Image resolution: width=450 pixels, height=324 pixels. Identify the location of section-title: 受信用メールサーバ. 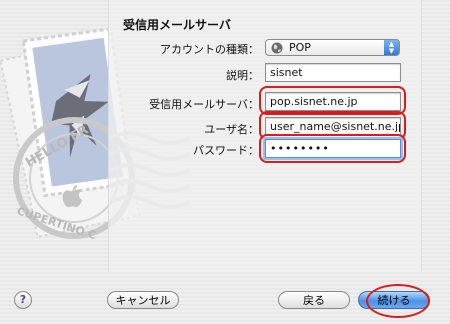
(177, 25).